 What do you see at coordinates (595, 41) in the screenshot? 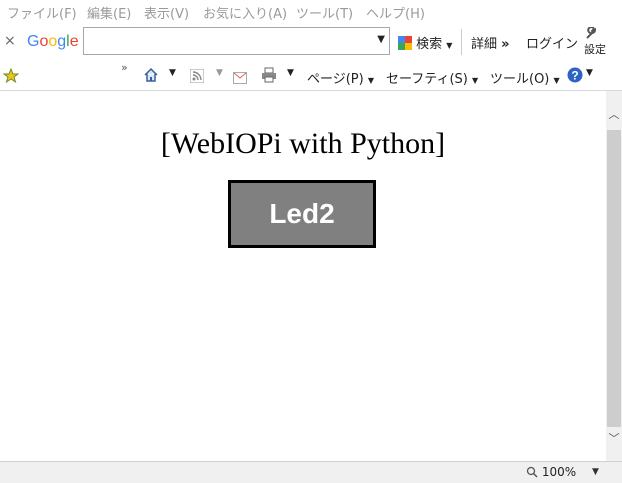
I see `settings-button: 設定` at bounding box center [595, 41].